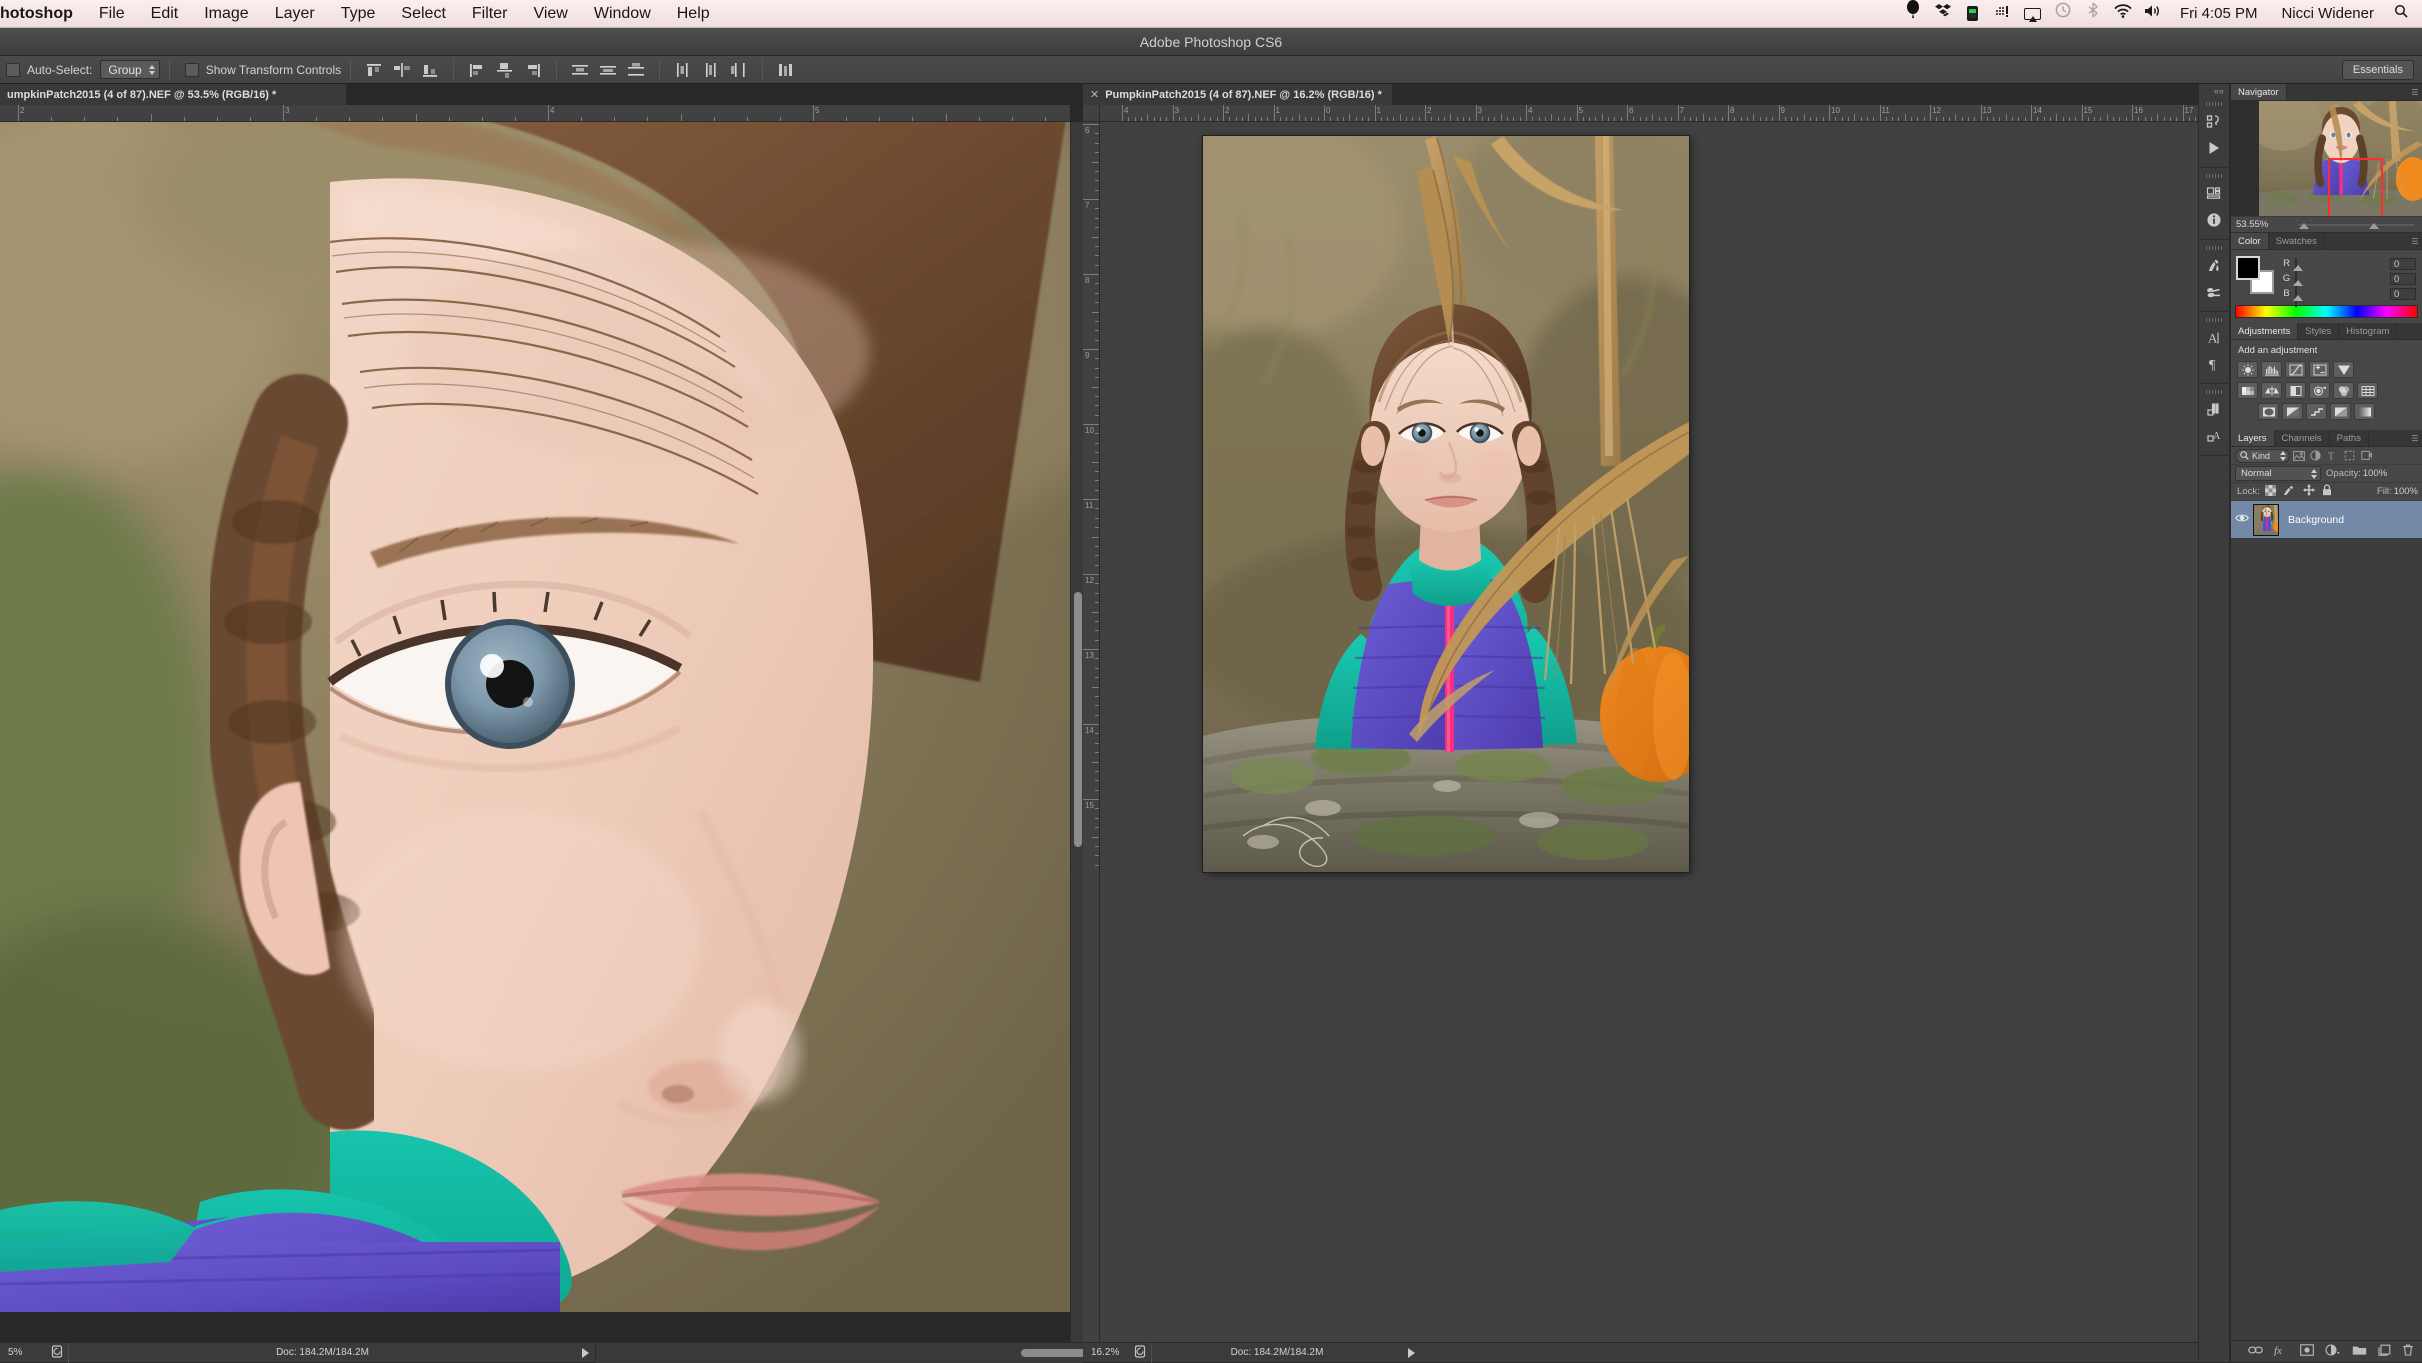 The image size is (2422, 1363). What do you see at coordinates (2214, 220) in the screenshot?
I see `info-icon` at bounding box center [2214, 220].